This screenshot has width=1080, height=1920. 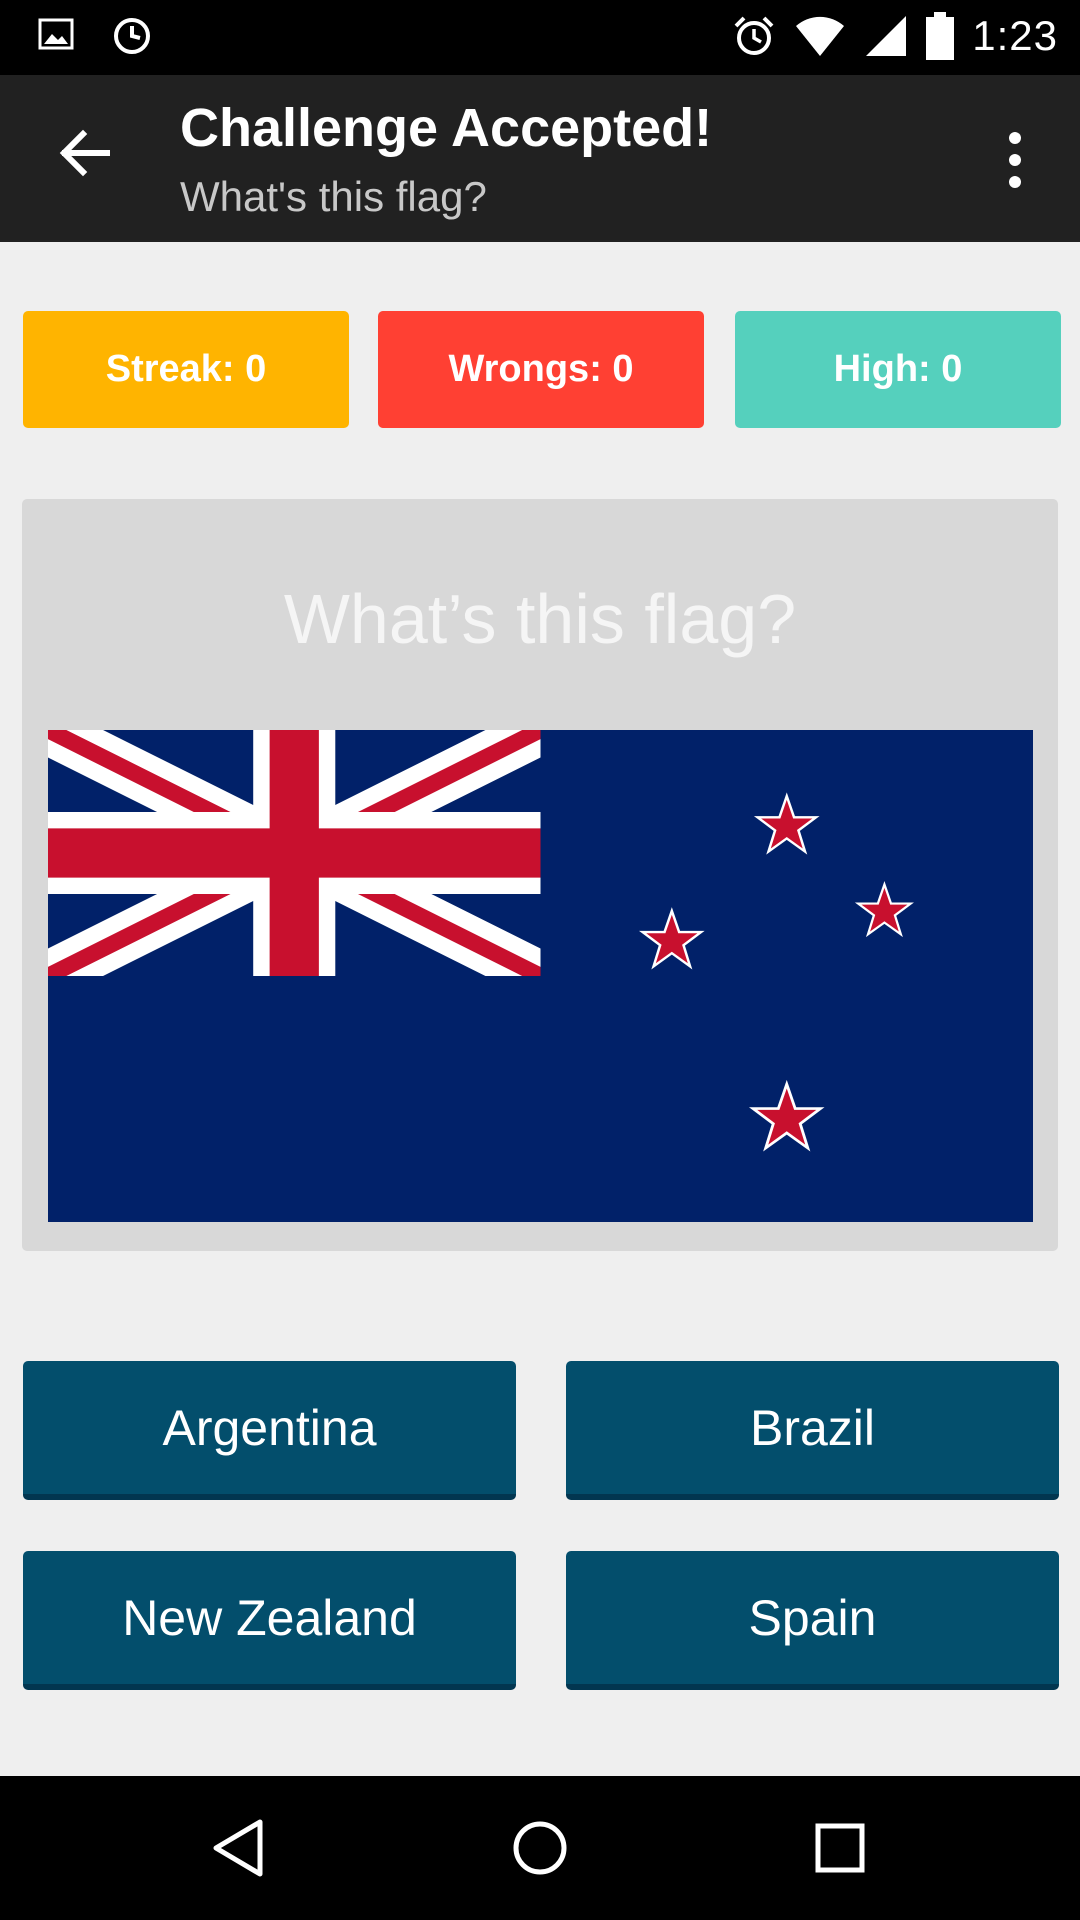 What do you see at coordinates (540, 37) in the screenshot?
I see `status-bar: 1:23` at bounding box center [540, 37].